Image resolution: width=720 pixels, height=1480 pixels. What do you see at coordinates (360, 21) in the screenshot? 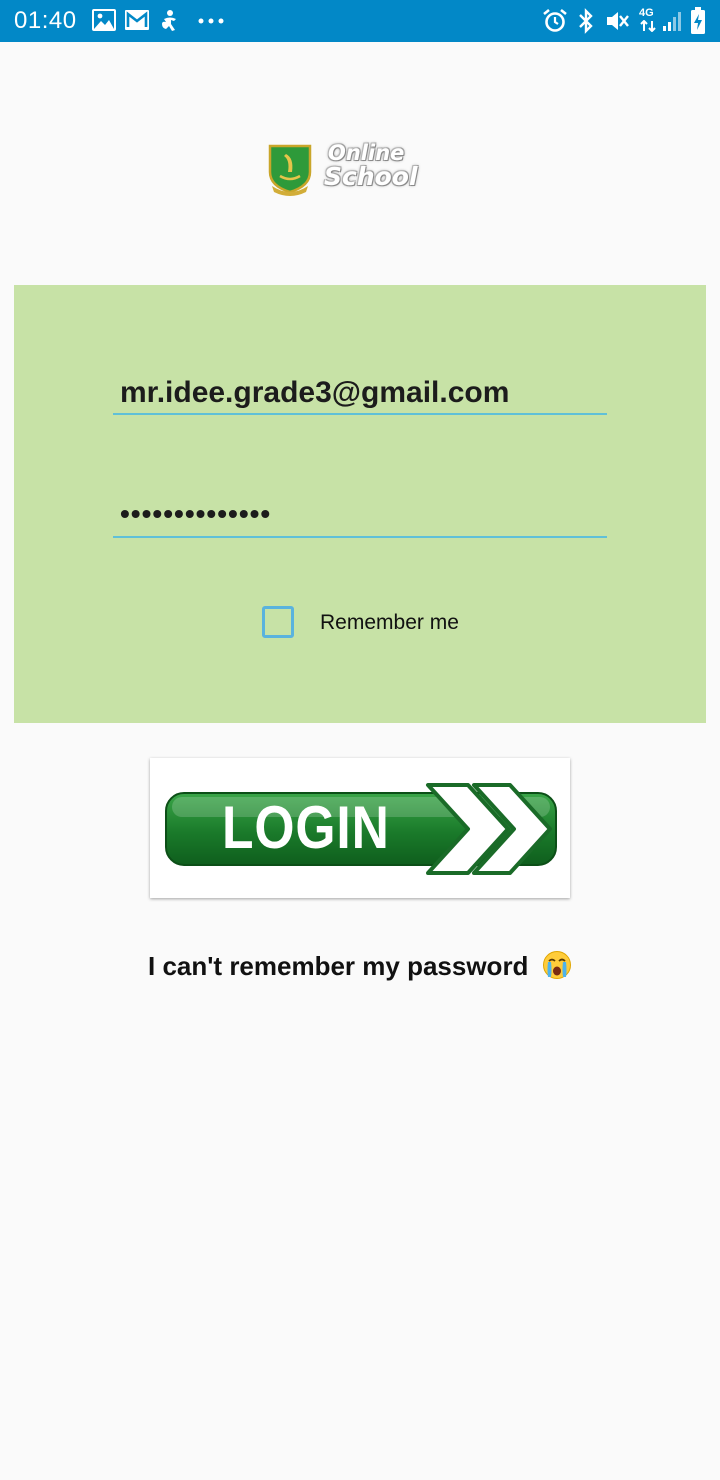
I see `status-bar: 01:40 4G` at bounding box center [360, 21].